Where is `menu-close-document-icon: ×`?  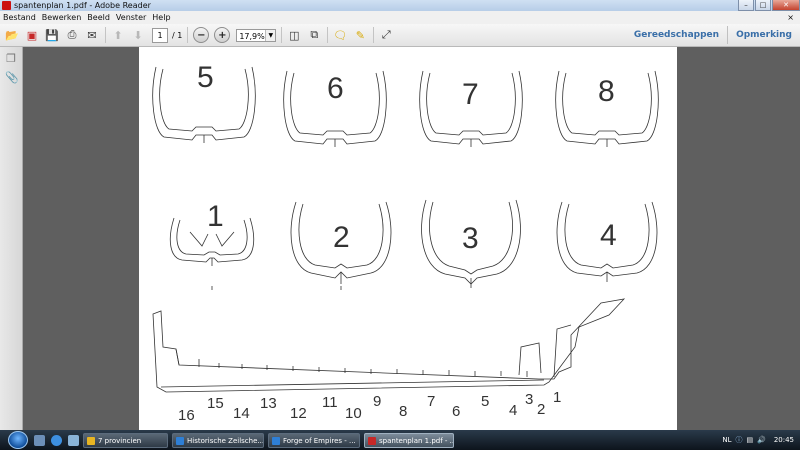 menu-close-document-icon: × is located at coordinates (790, 17).